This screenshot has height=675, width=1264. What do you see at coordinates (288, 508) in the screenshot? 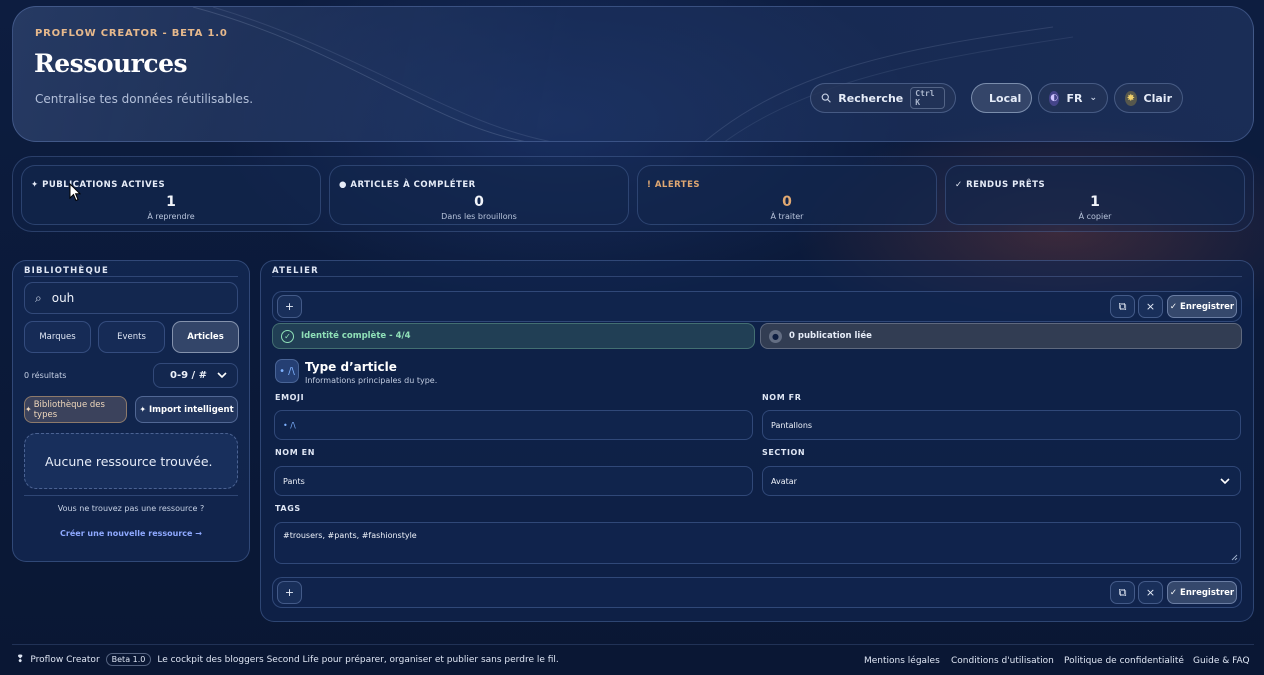
I see `tags-label: TAGS` at bounding box center [288, 508].